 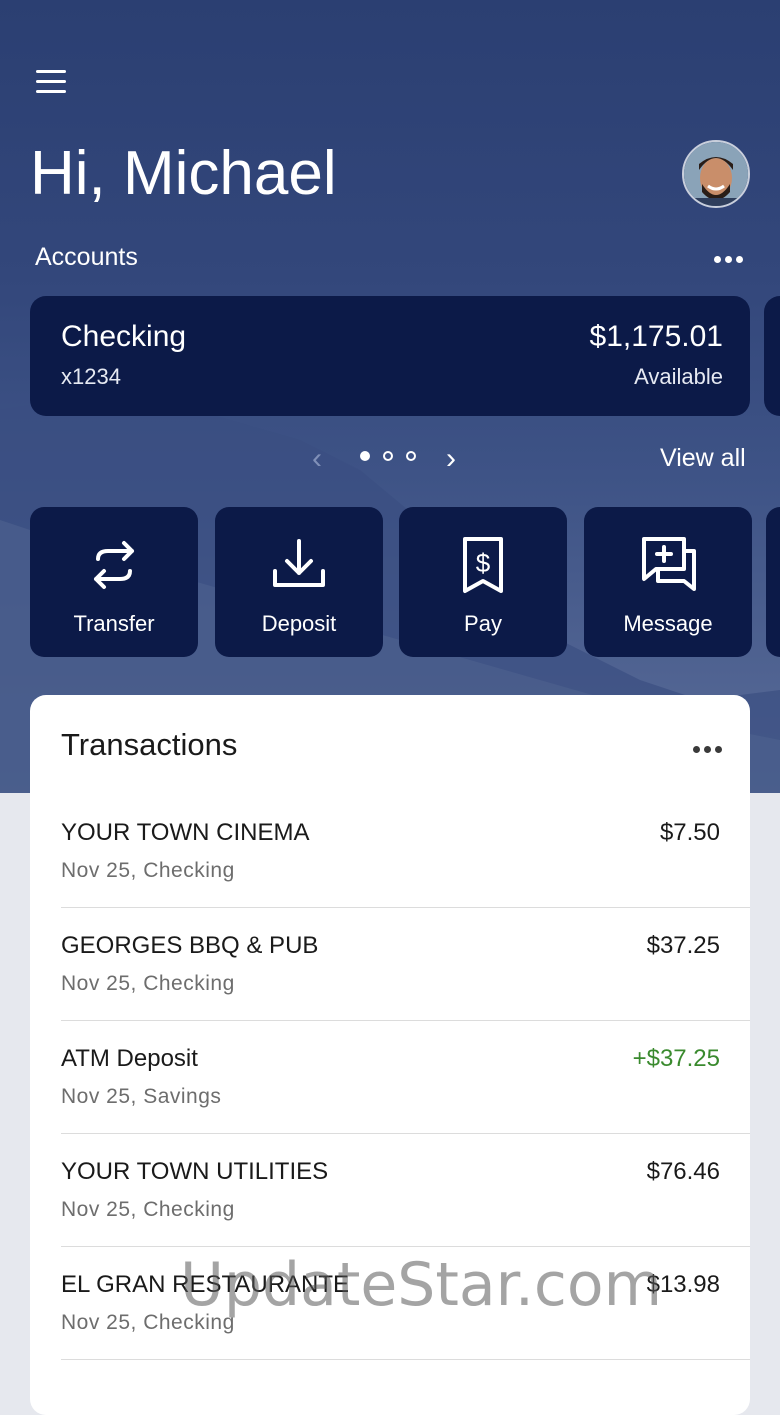 I want to click on avatar, so click(x=716, y=174).